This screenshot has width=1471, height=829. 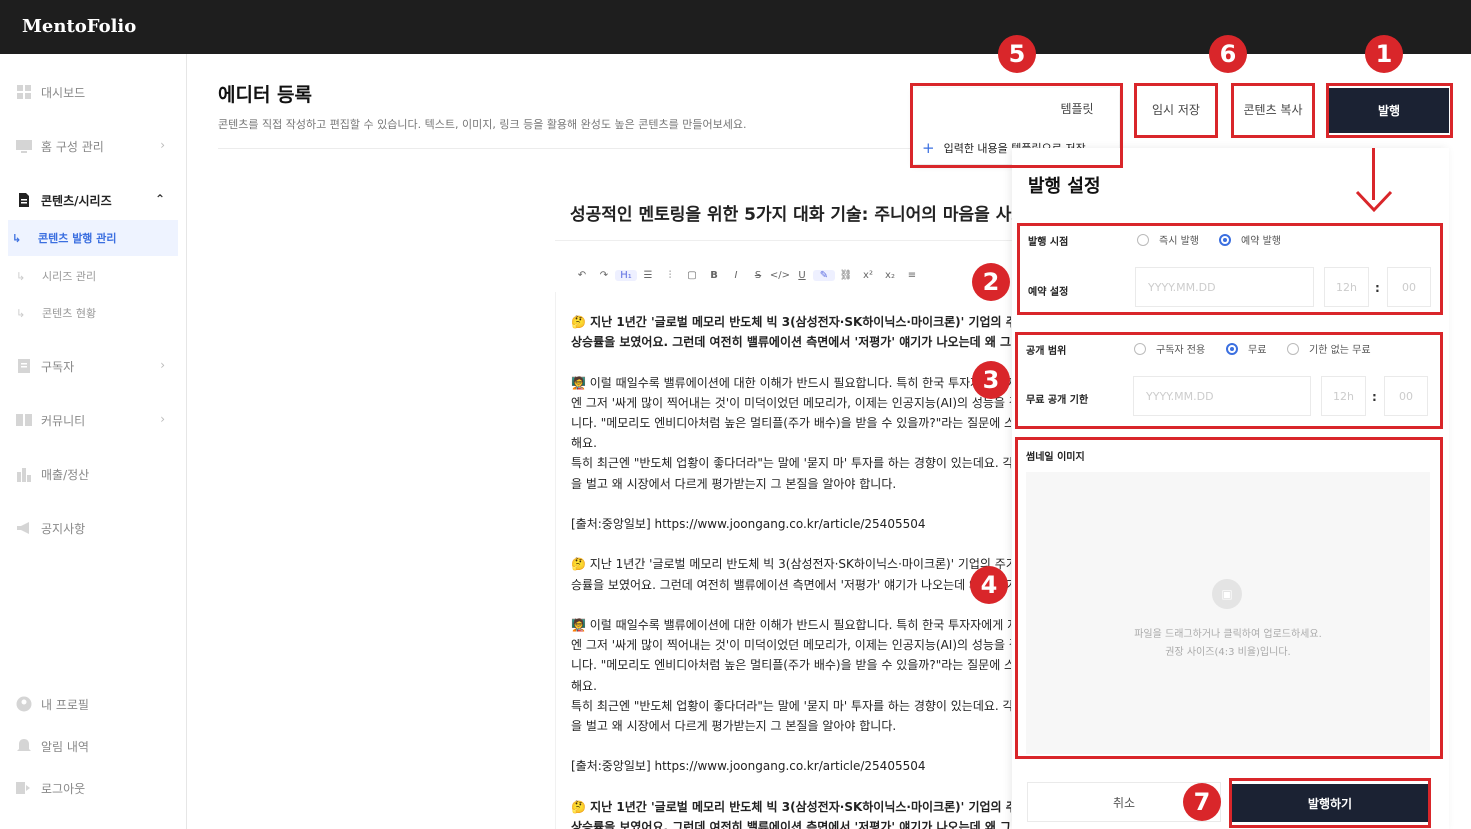 I want to click on highlight-timing, so click(x=1230, y=269).